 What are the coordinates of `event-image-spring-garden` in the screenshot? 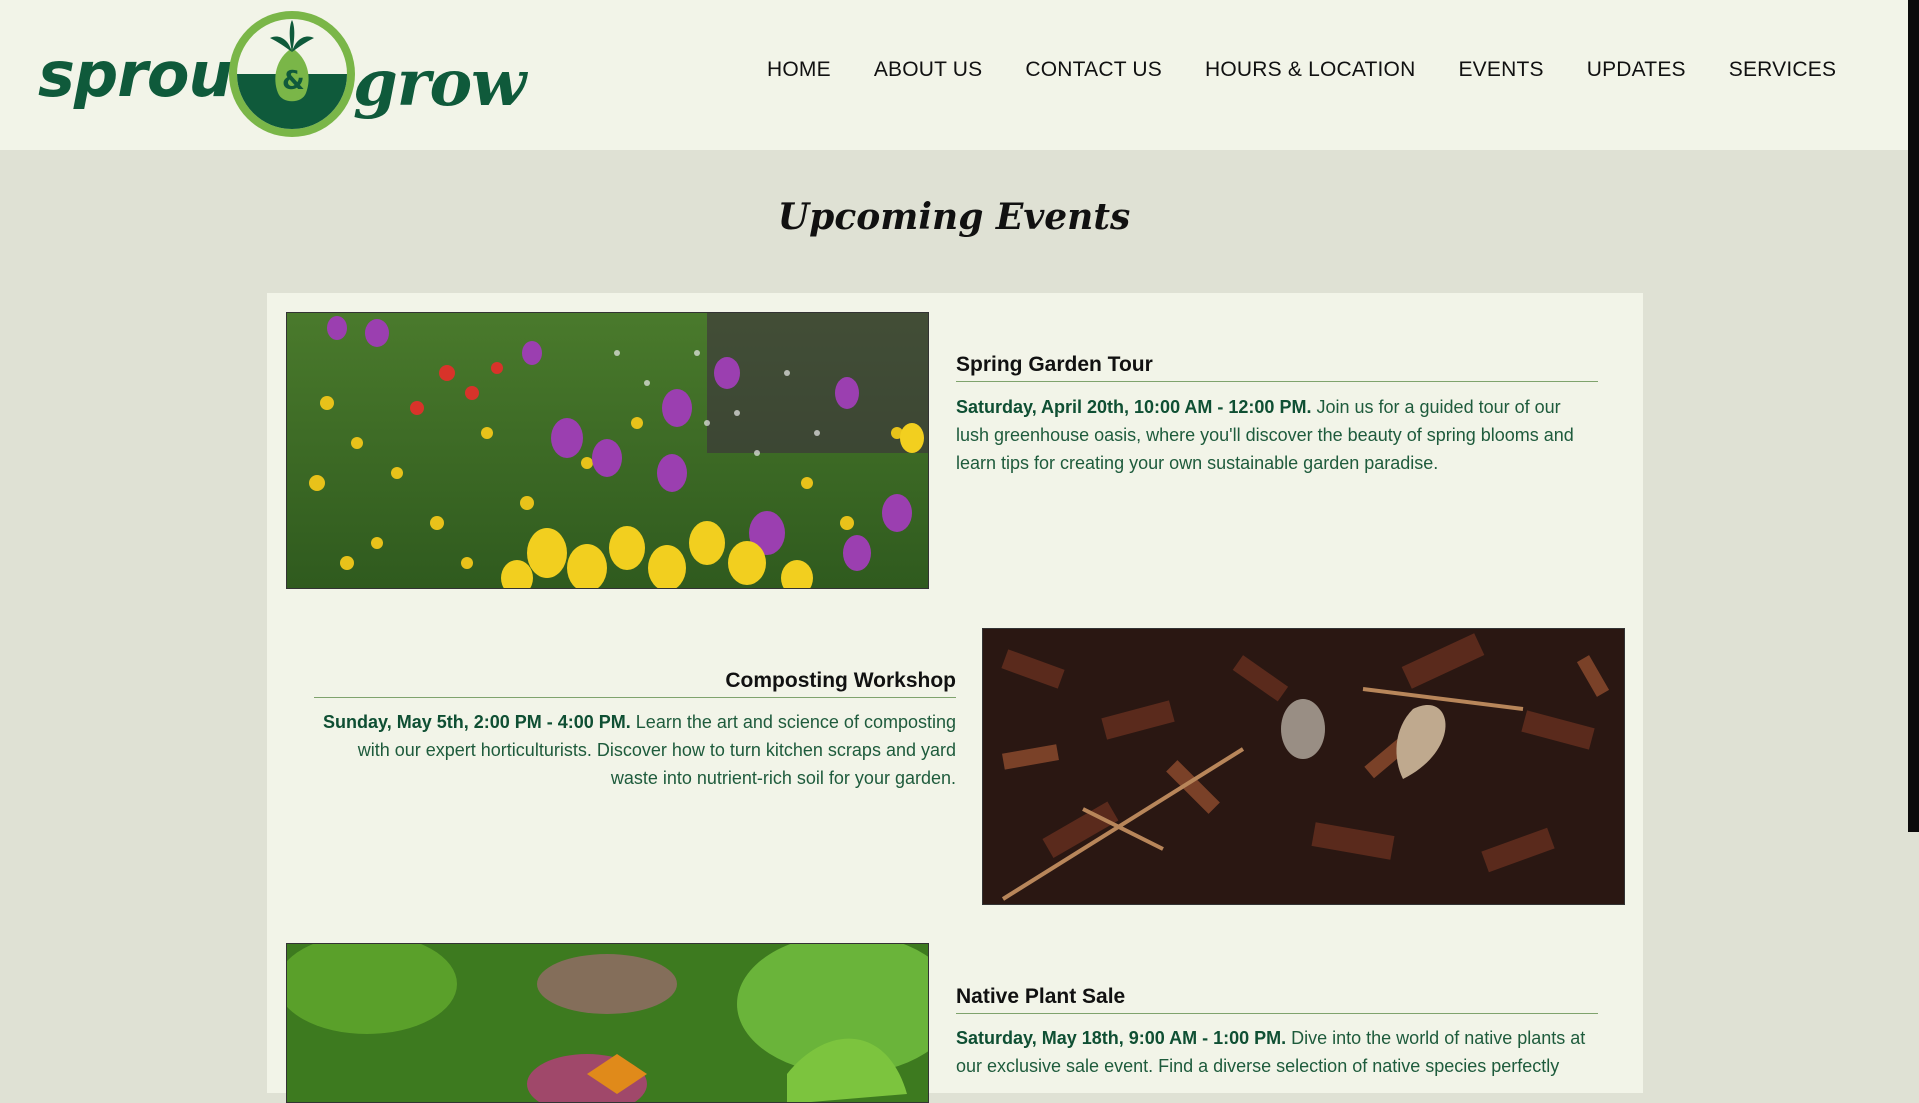 It's located at (607, 450).